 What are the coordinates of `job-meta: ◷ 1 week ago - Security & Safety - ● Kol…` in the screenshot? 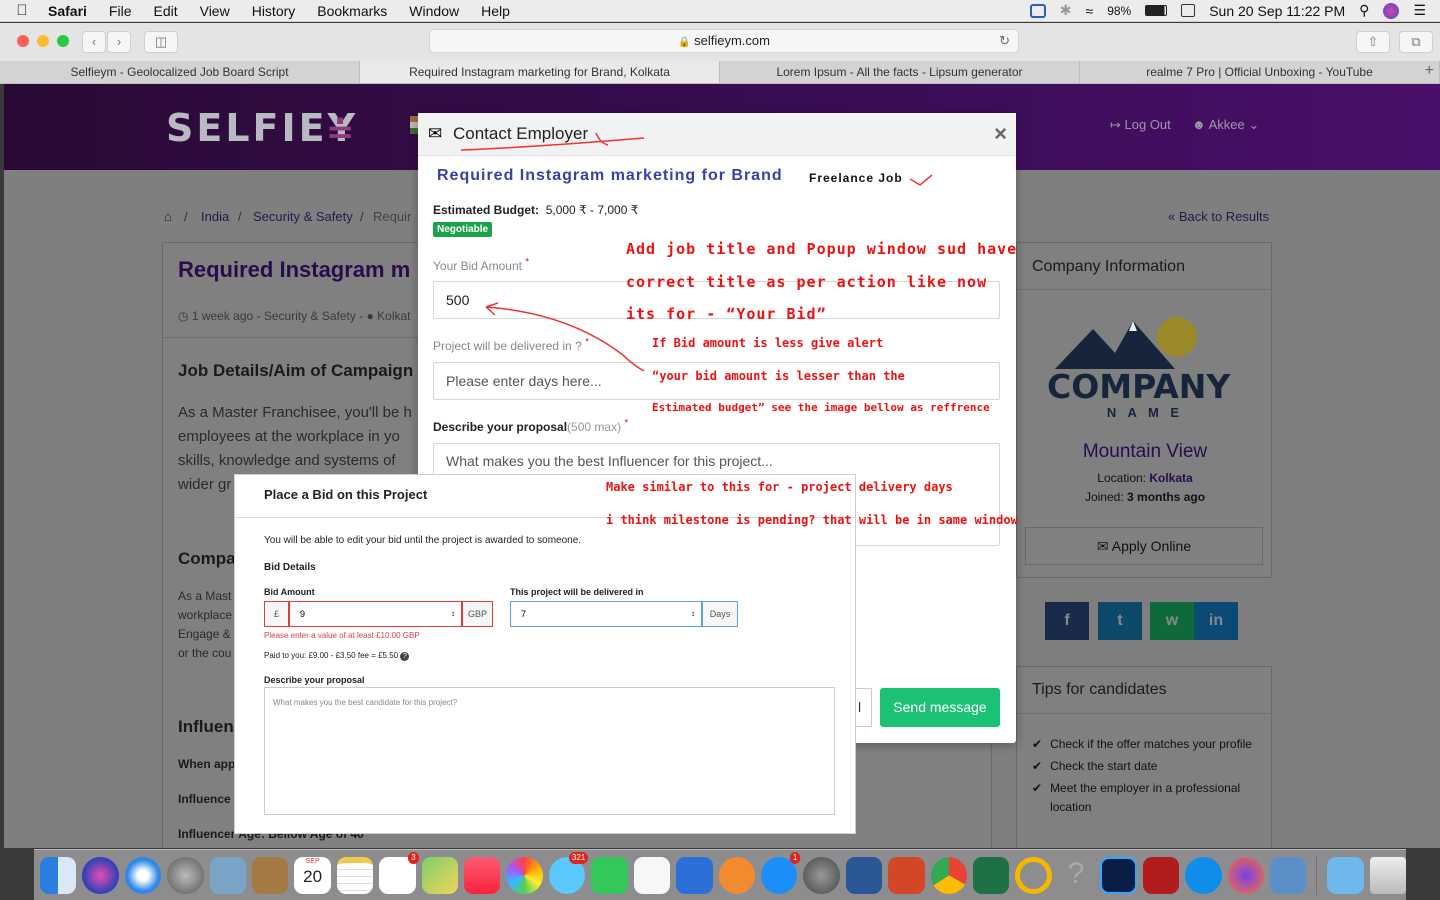 It's located at (294, 316).